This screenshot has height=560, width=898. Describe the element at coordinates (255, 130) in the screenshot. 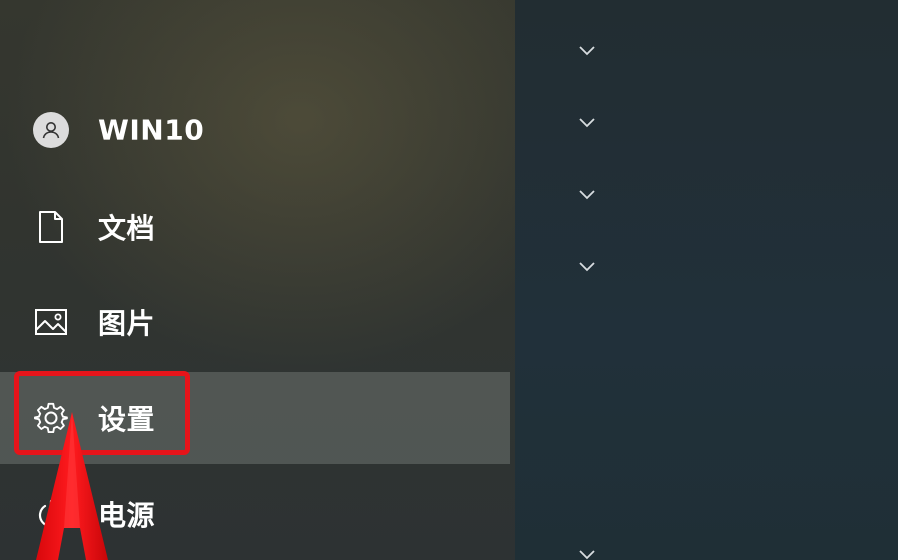

I see `start-item-user-account: WIN10` at that location.